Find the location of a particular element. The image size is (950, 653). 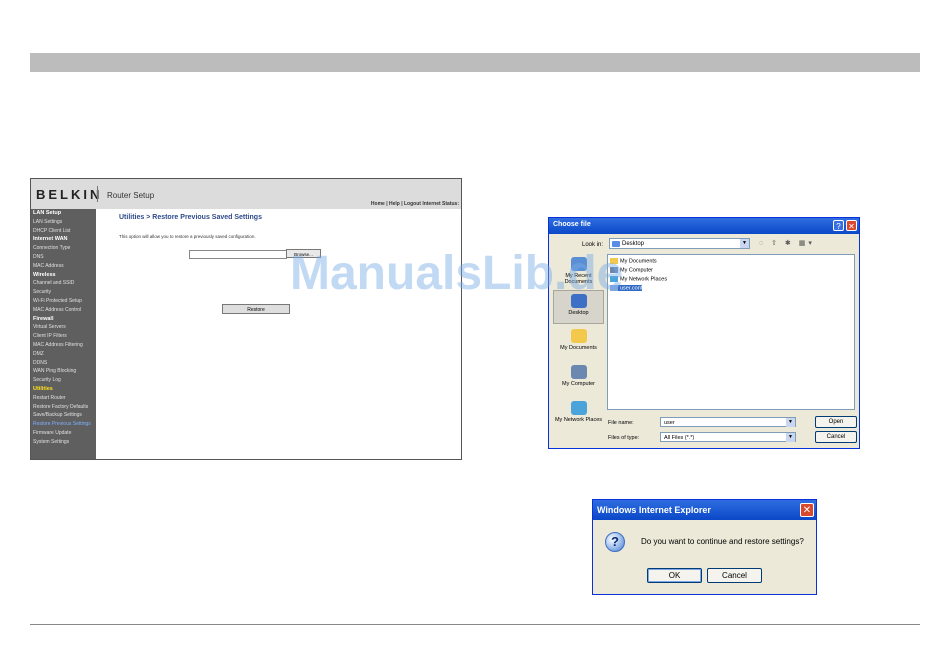

watermark: ManualsLib.de is located at coordinates (457, 273).